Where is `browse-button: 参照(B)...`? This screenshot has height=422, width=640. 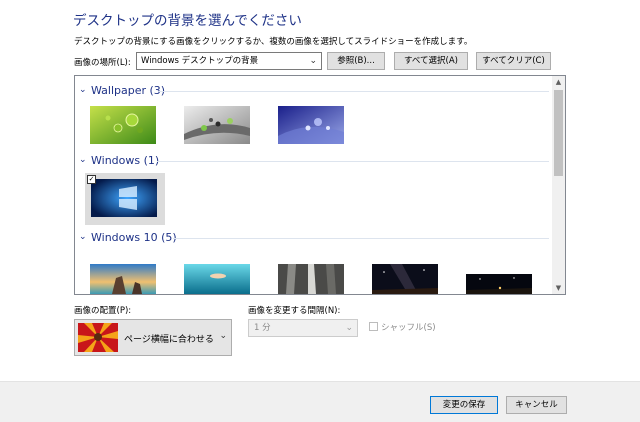
browse-button: 参照(B)... is located at coordinates (356, 61).